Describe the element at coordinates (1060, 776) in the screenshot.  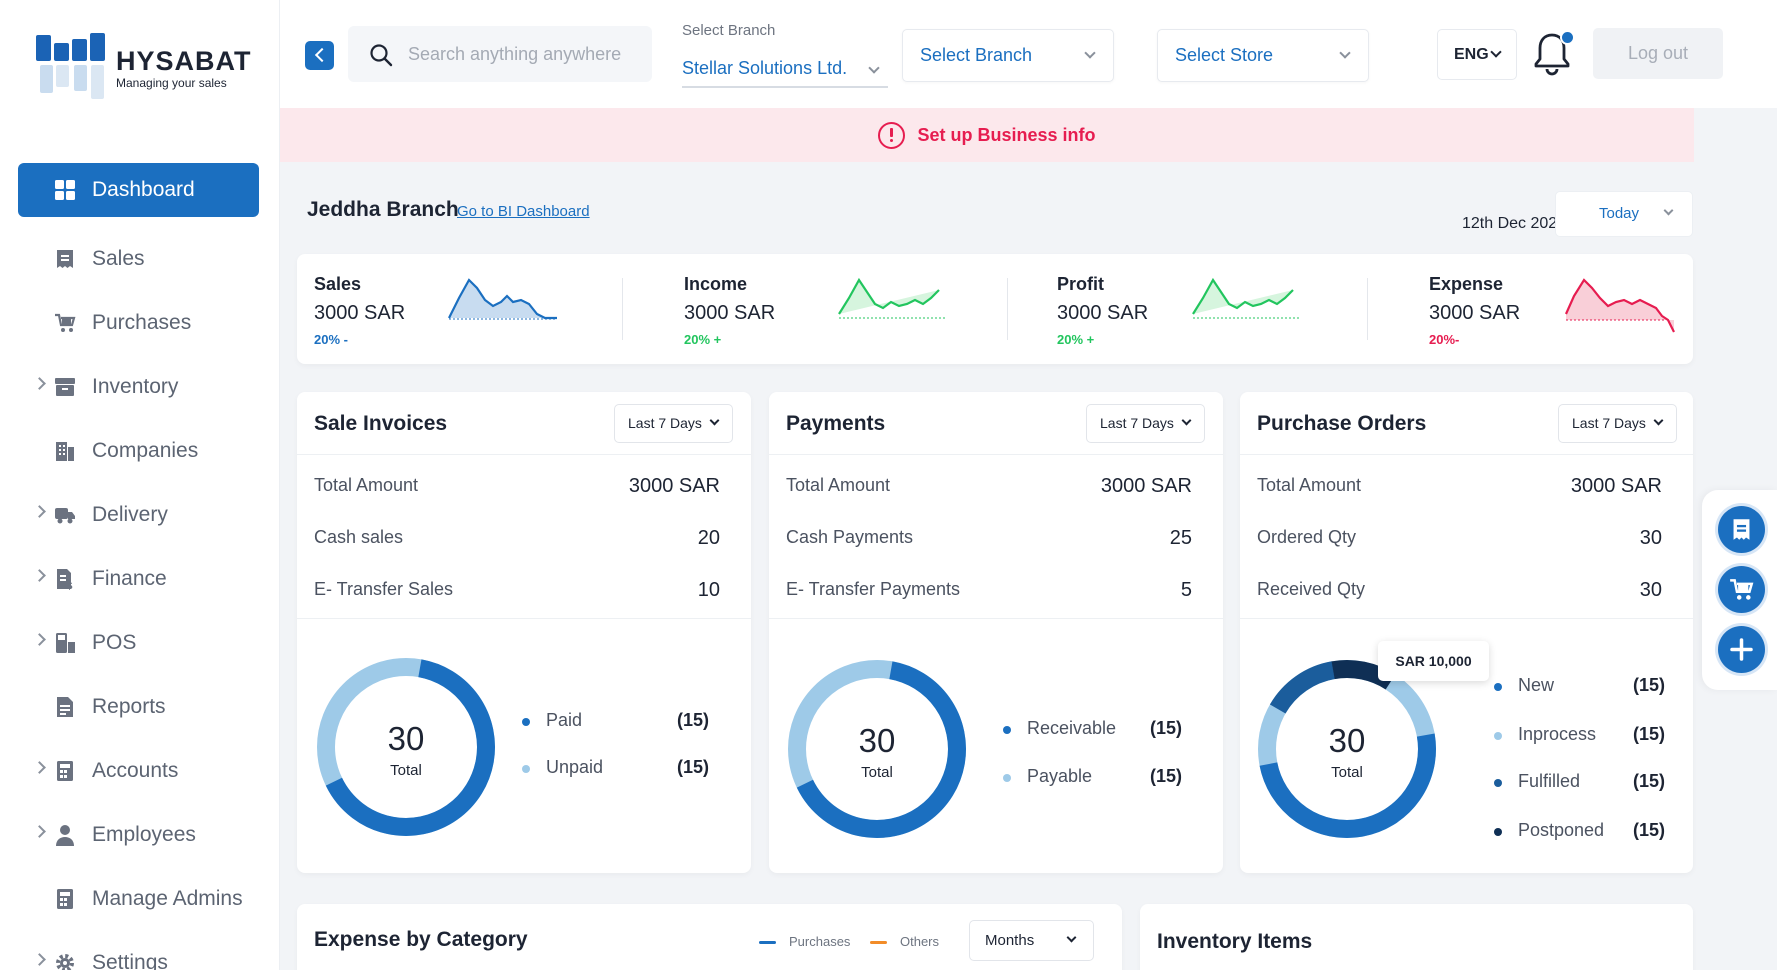
I see `legend-label: Payable` at that location.